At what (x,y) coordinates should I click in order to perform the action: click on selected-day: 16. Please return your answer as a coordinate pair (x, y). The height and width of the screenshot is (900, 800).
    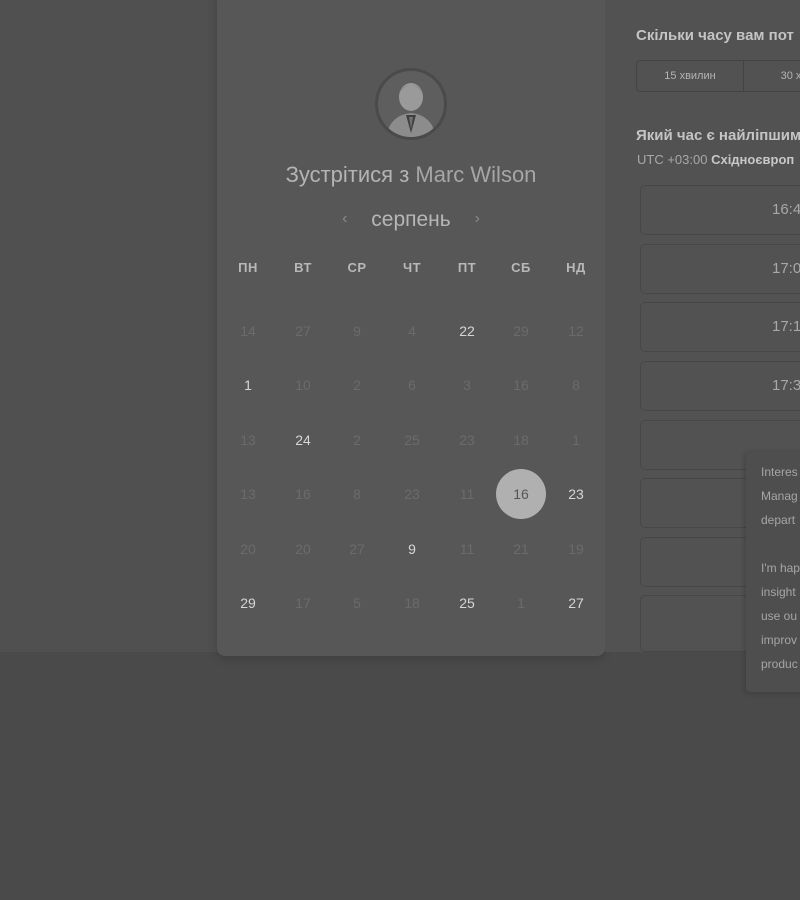
    Looking at the image, I should click on (521, 494).